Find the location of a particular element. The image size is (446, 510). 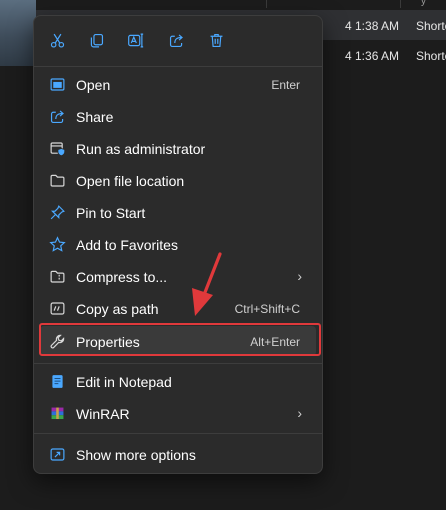

star-icon is located at coordinates (57, 244).